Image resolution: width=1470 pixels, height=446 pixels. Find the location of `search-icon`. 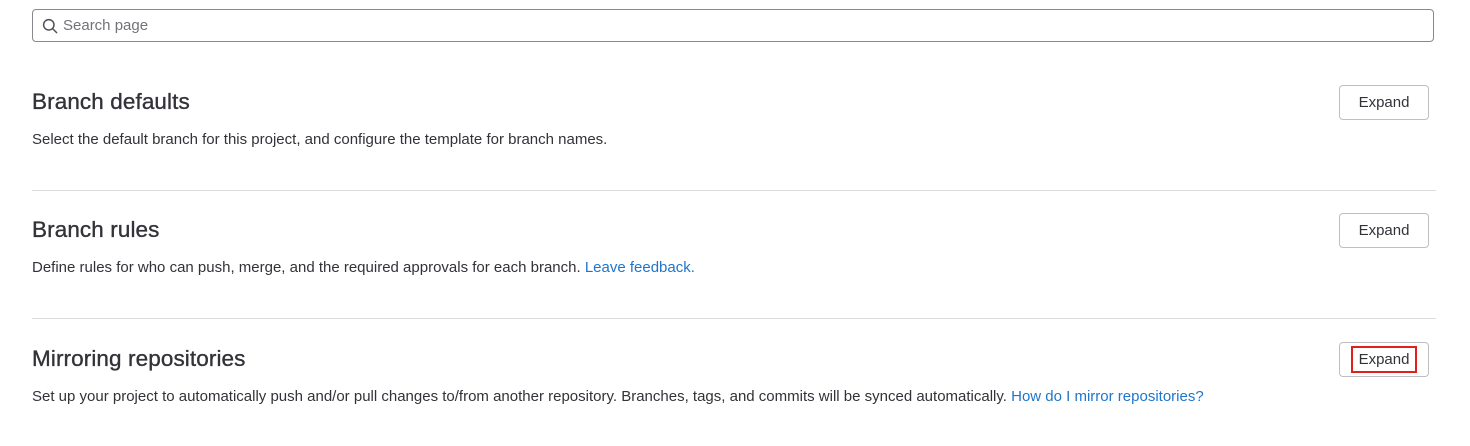

search-icon is located at coordinates (50, 26).